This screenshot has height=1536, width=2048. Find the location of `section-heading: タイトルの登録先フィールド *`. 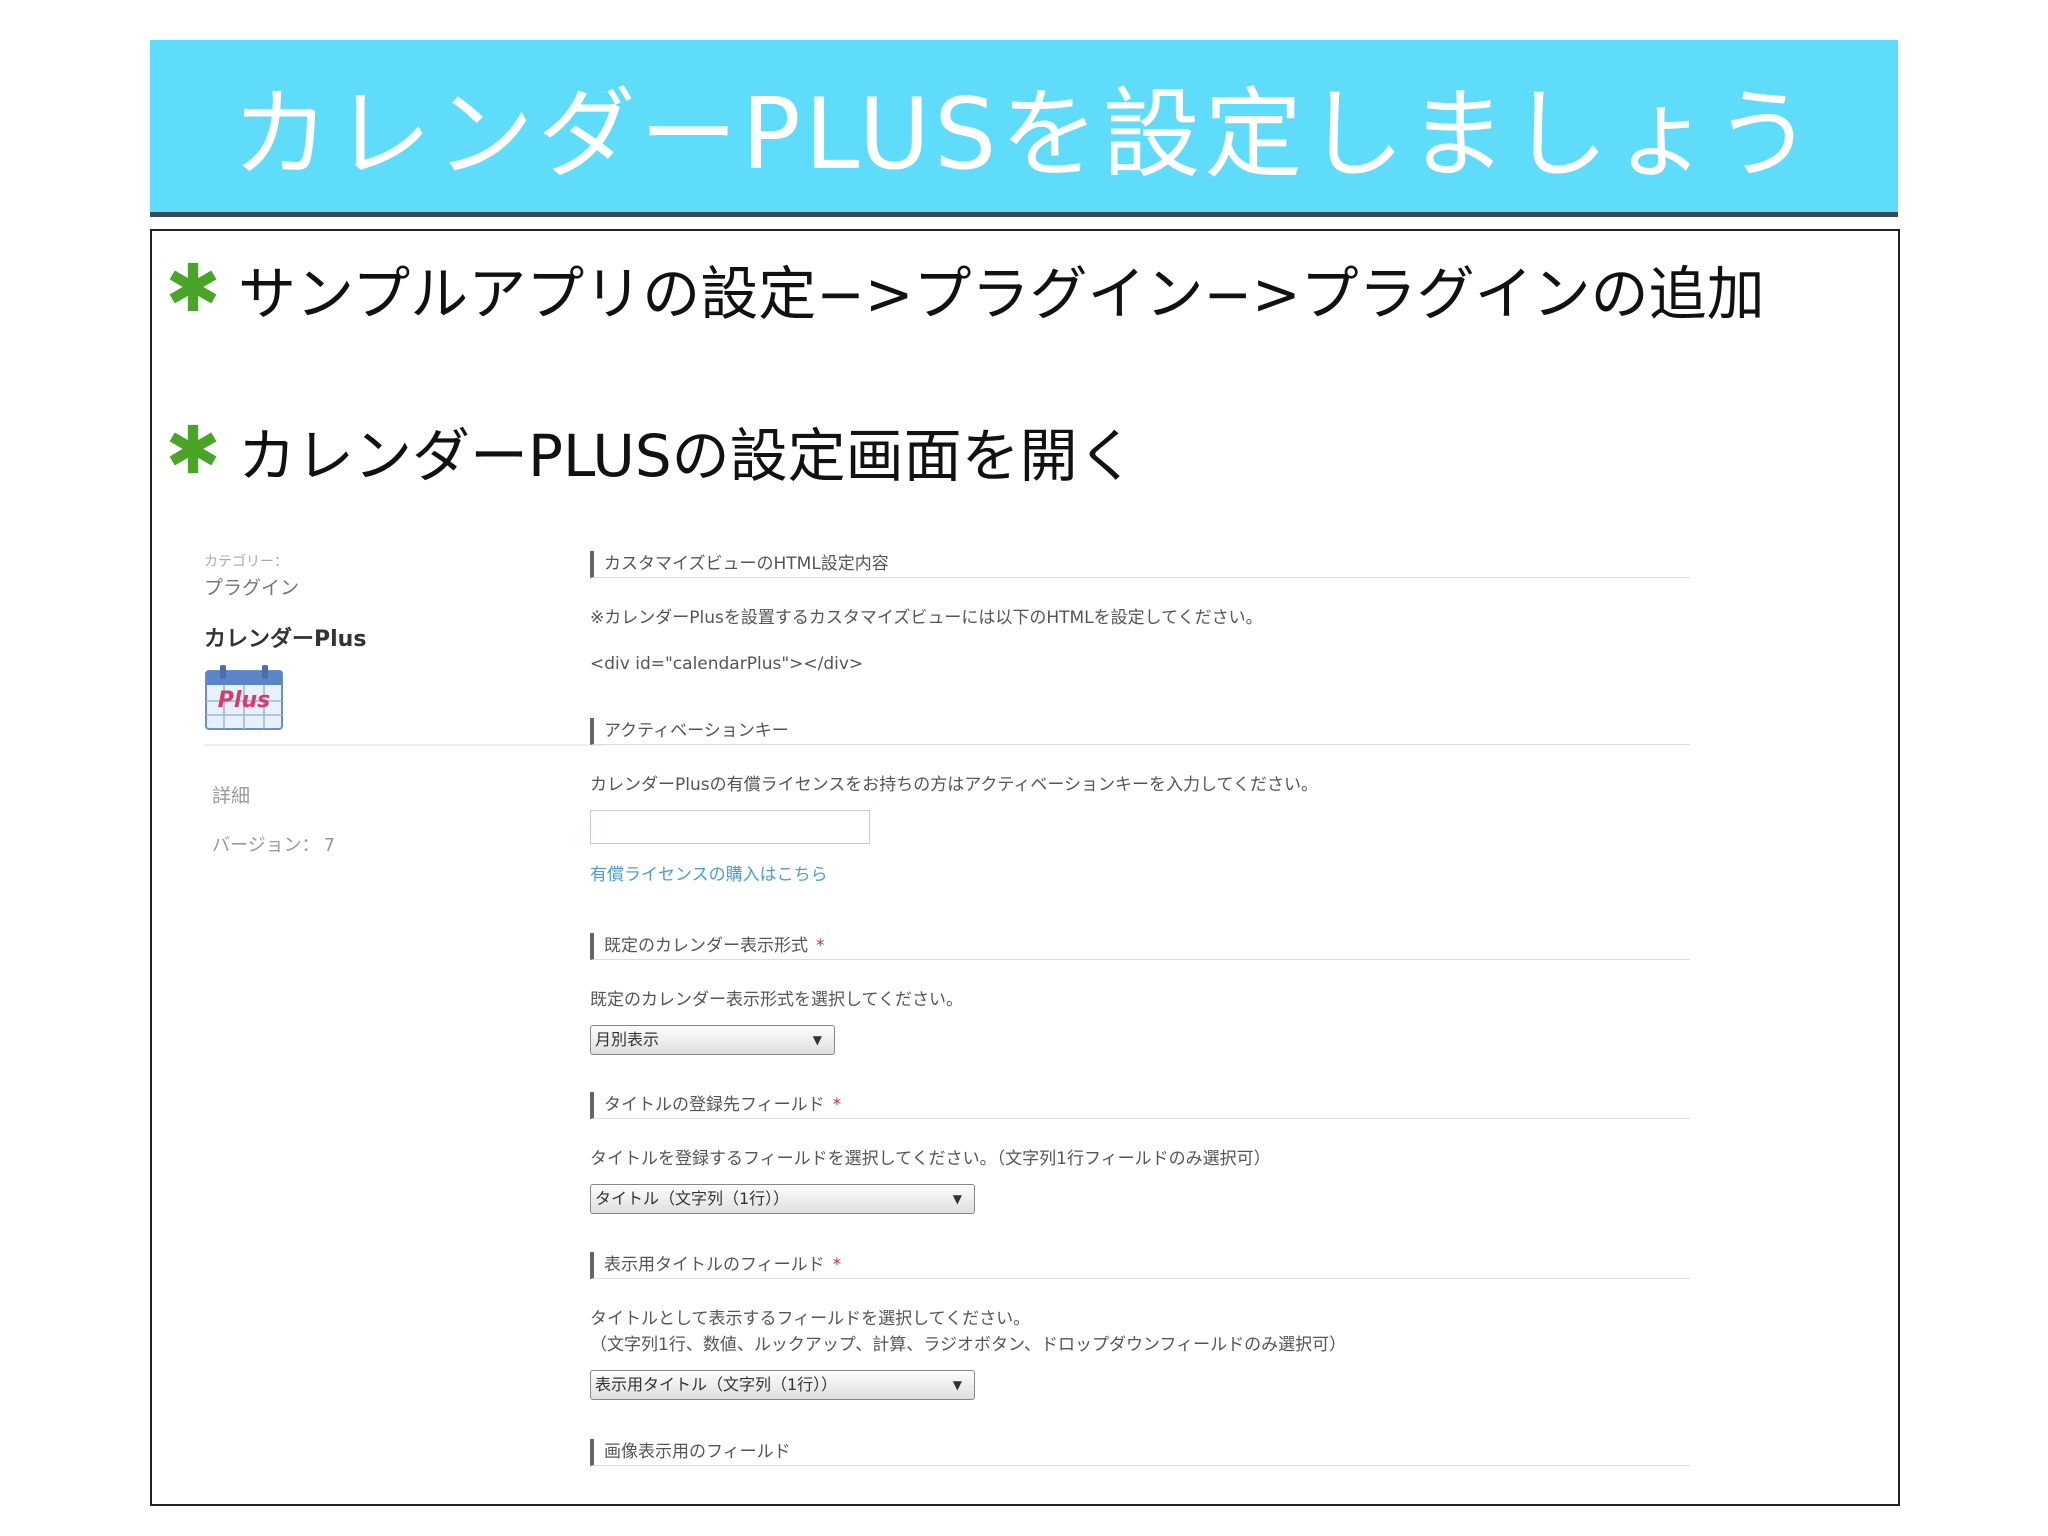

section-heading: タイトルの登録先フィールド * is located at coordinates (1140, 1105).